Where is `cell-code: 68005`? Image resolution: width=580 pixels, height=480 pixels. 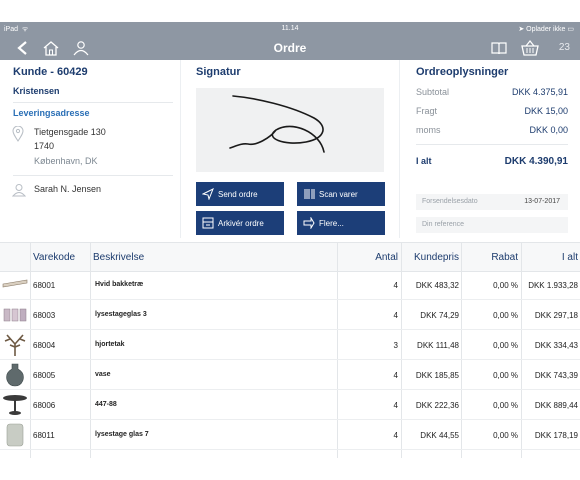
cell-code: 68005 is located at coordinates (44, 375).